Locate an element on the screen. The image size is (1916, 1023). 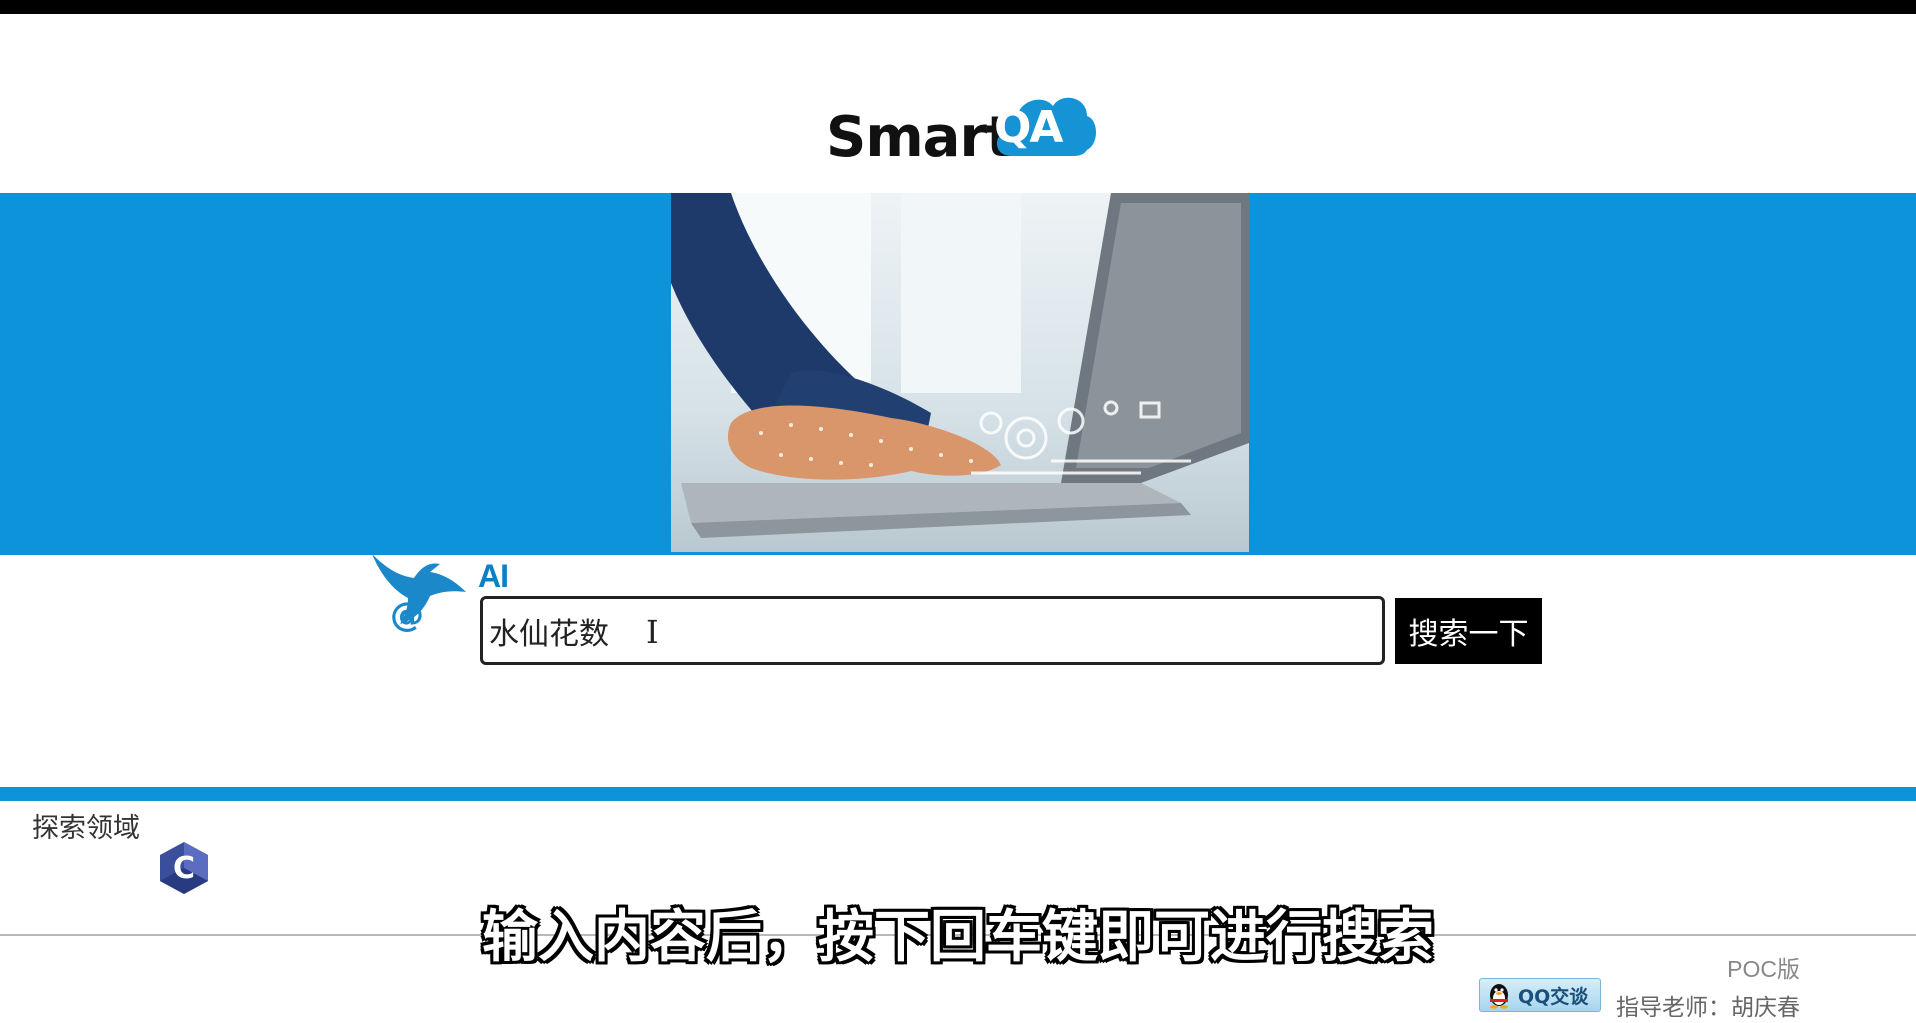
smartqa-logo: Smart QA is located at coordinates (962, 126).